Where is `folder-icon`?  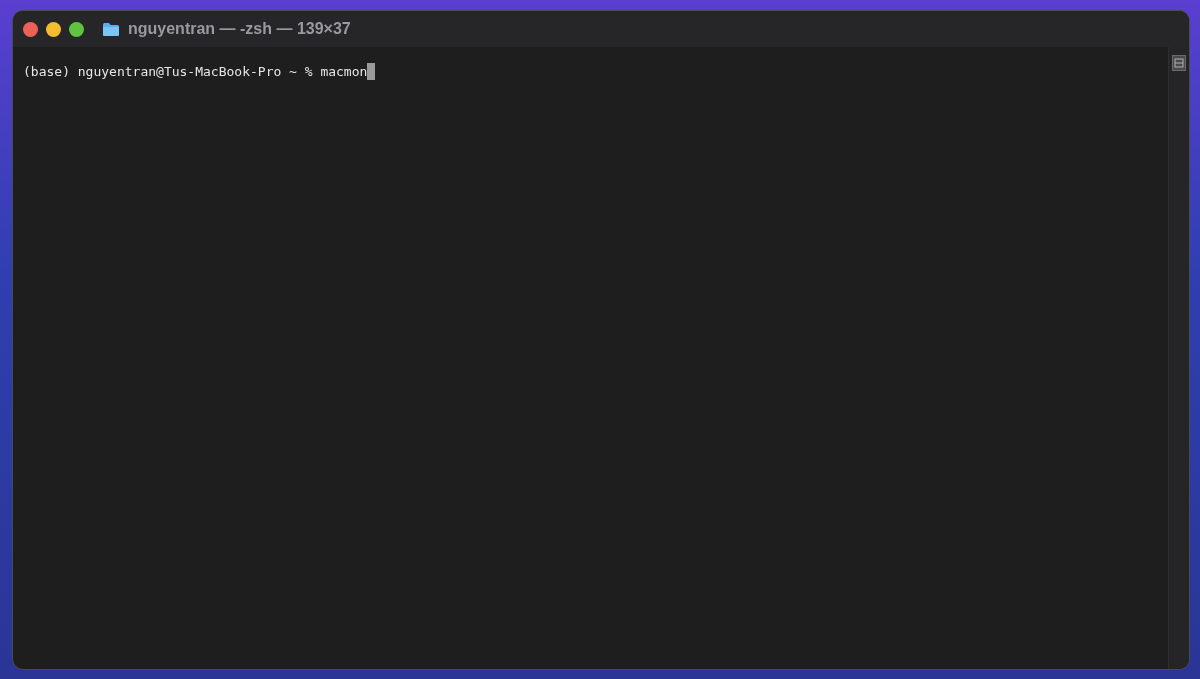
folder-icon is located at coordinates (111, 29).